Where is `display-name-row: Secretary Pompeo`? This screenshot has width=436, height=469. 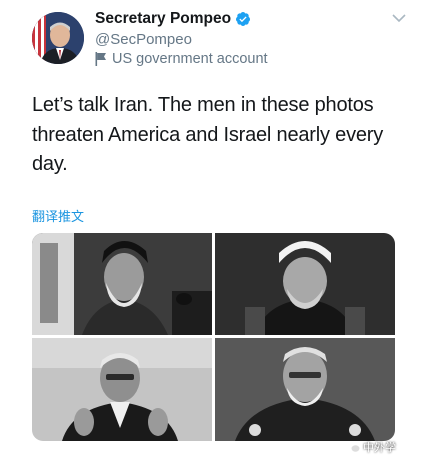
display-name-row: Secretary Pompeo is located at coordinates (173, 19).